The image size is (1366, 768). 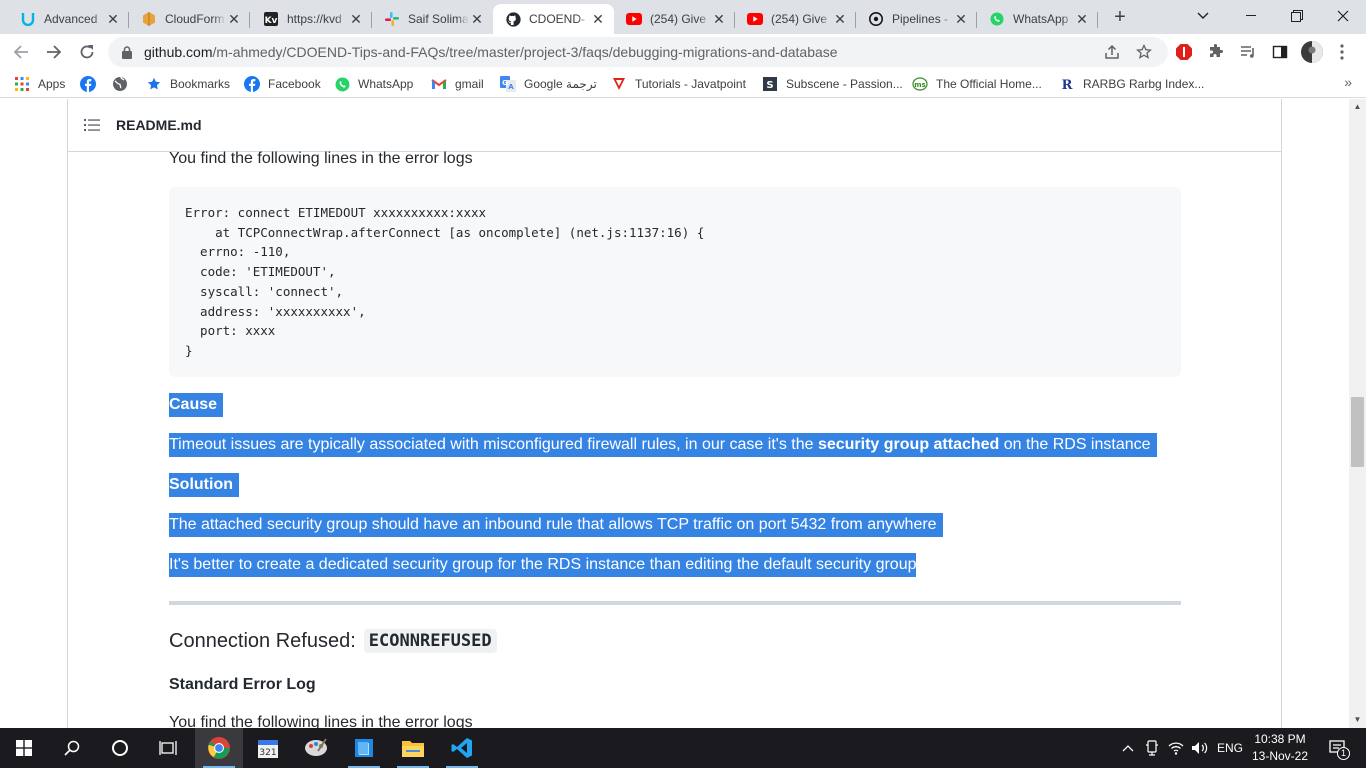 I want to click on horizontal-rule, so click(x=675, y=603).